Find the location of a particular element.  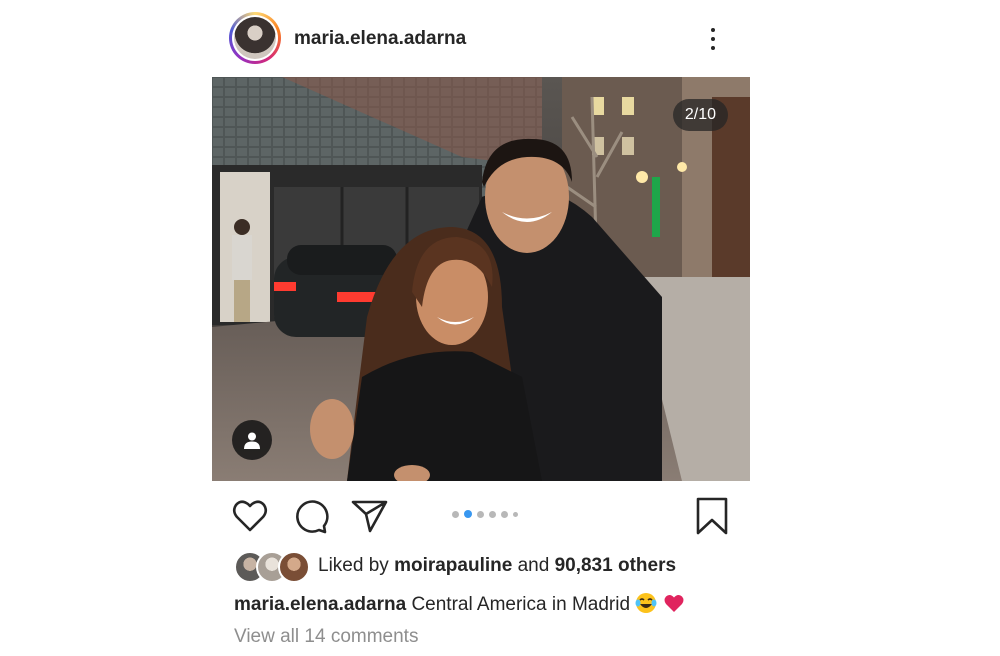

view-all-comments-link: View all 14 comments is located at coordinates (326, 637).